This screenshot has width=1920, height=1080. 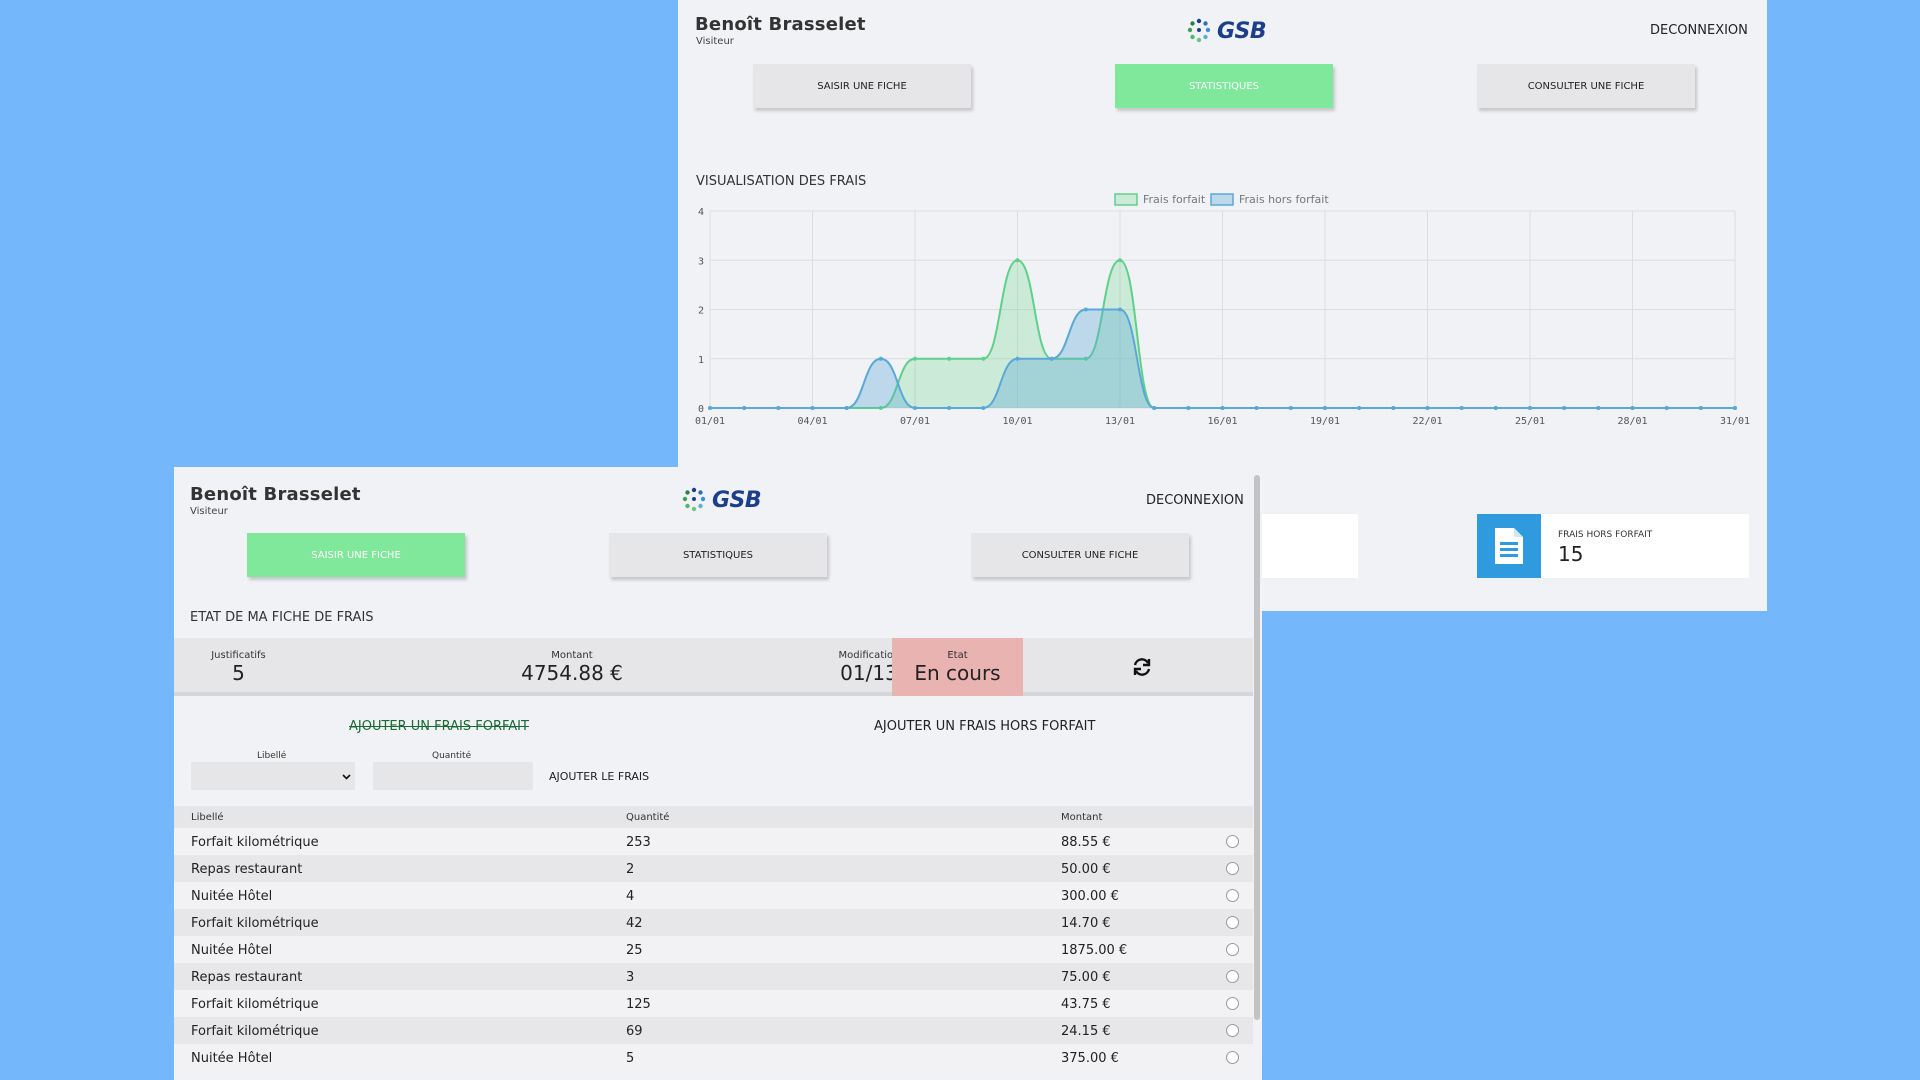 I want to click on summary-etat: Etat En cours, so click(x=957, y=667).